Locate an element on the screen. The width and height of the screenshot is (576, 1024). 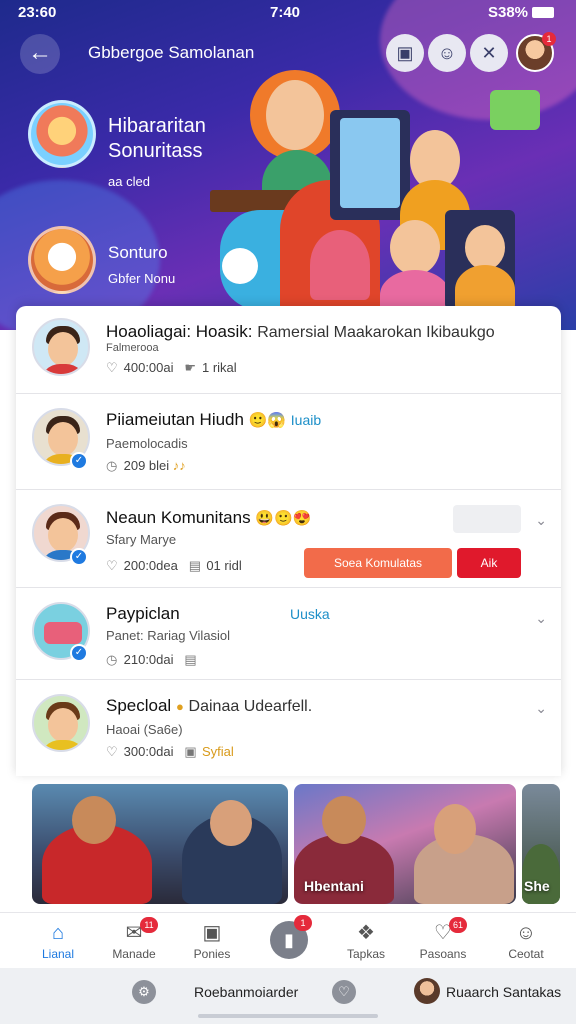
nav-item-label: Manade is located at coordinates (134, 954).